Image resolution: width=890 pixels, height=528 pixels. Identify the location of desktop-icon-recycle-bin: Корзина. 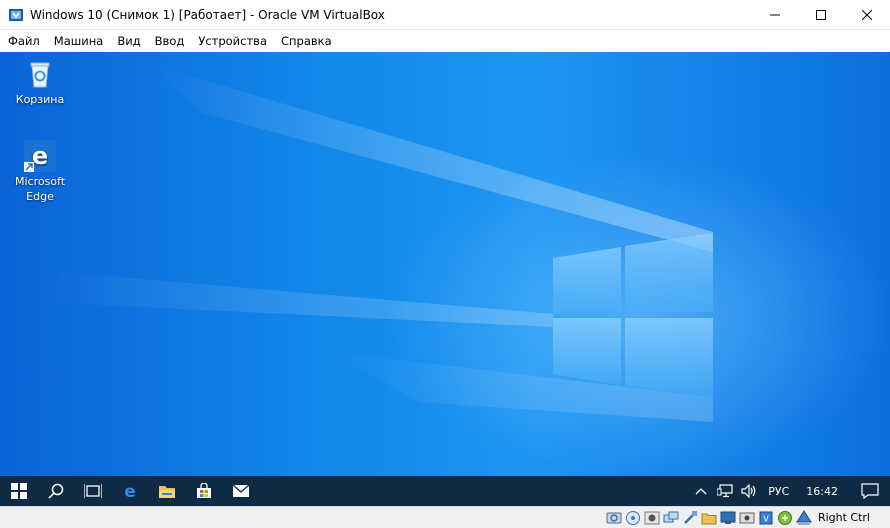
(40, 82).